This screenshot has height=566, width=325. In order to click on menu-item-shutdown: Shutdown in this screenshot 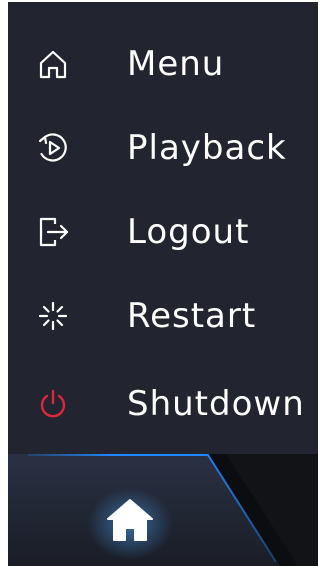, I will do `click(163, 404)`.